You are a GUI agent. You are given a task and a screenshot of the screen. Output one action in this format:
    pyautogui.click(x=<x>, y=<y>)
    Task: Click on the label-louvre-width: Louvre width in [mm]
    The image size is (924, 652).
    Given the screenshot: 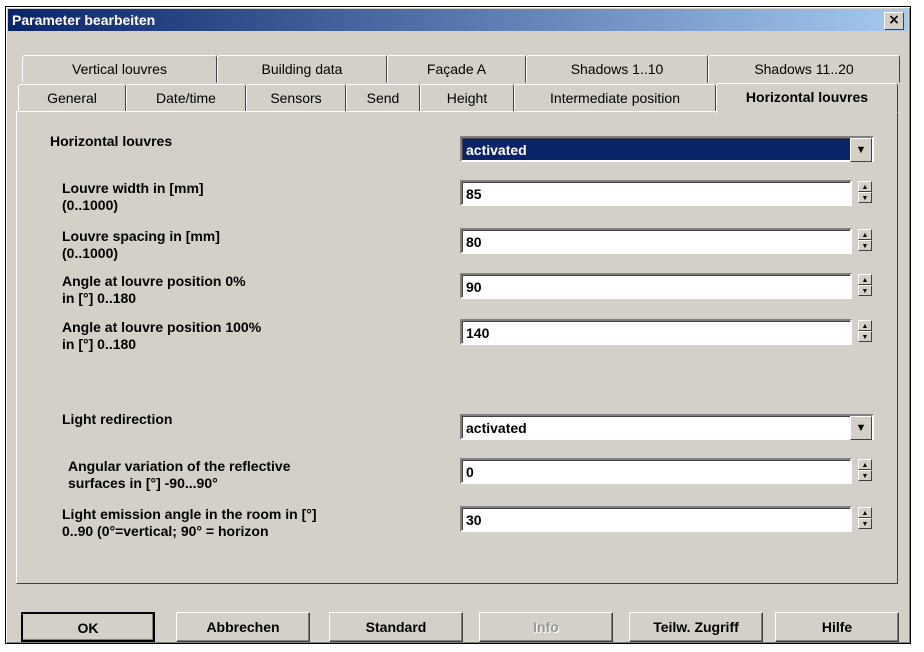 What is the action you would take?
    pyautogui.click(x=133, y=188)
    